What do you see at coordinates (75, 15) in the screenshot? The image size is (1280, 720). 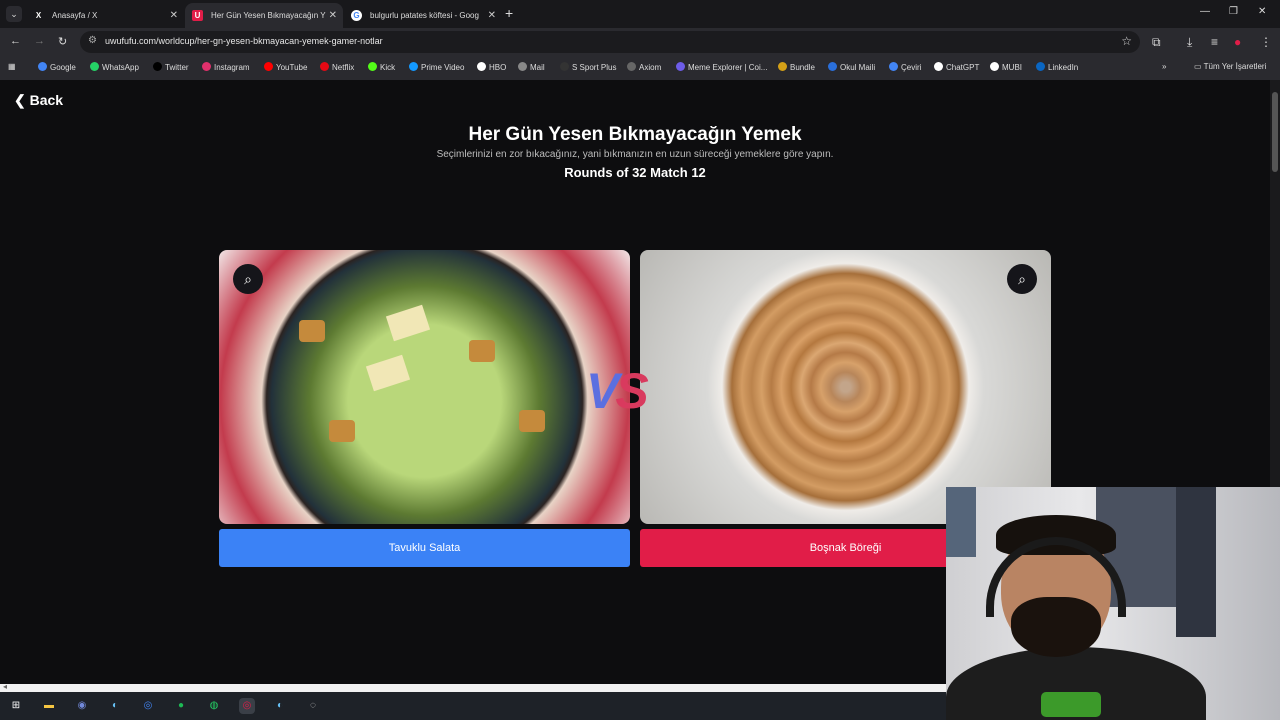 I see `tab-label: Anasayfa / X` at bounding box center [75, 15].